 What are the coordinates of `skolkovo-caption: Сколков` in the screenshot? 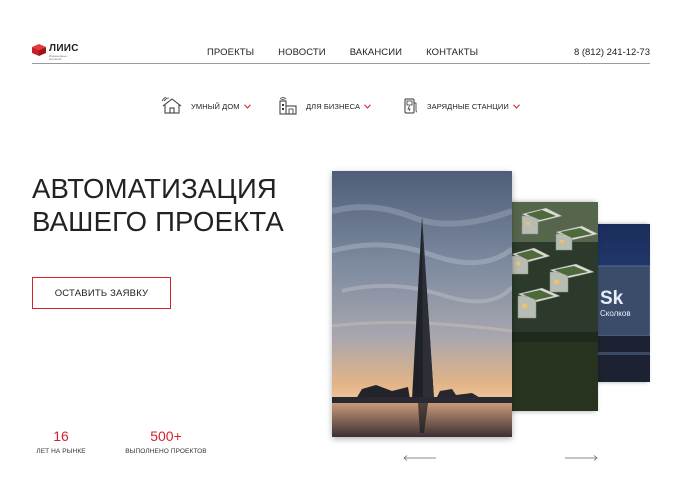 It's located at (615, 313).